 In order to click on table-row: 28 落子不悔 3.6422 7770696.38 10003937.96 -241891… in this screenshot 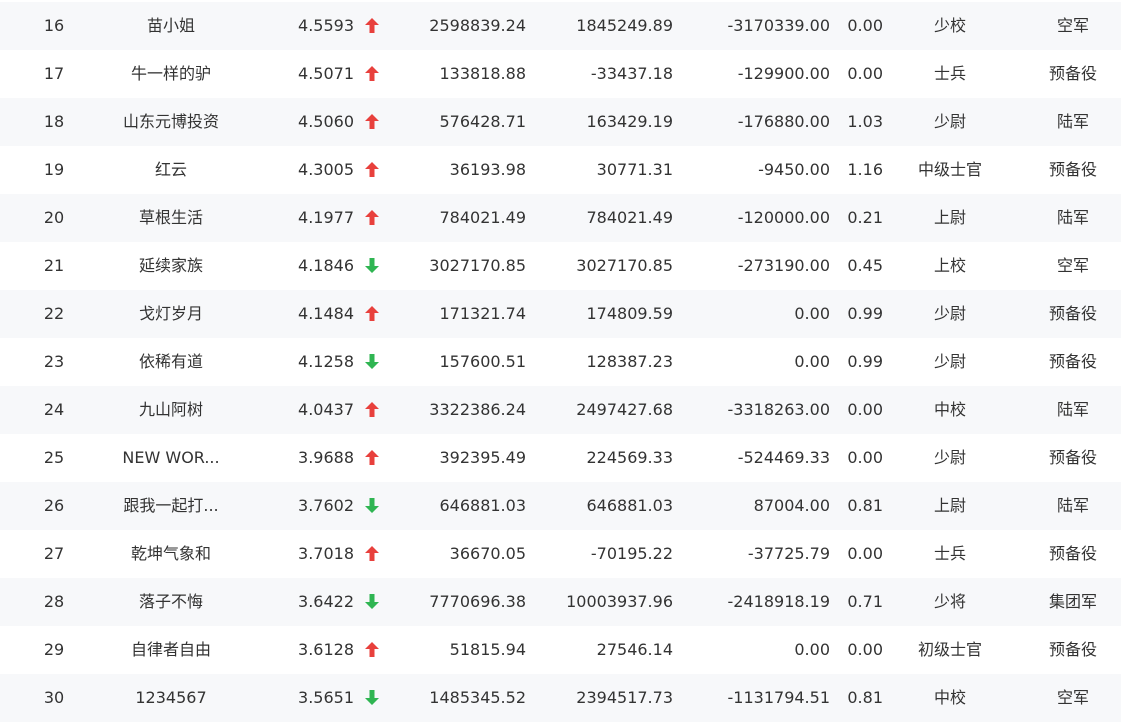, I will do `click(560, 602)`.